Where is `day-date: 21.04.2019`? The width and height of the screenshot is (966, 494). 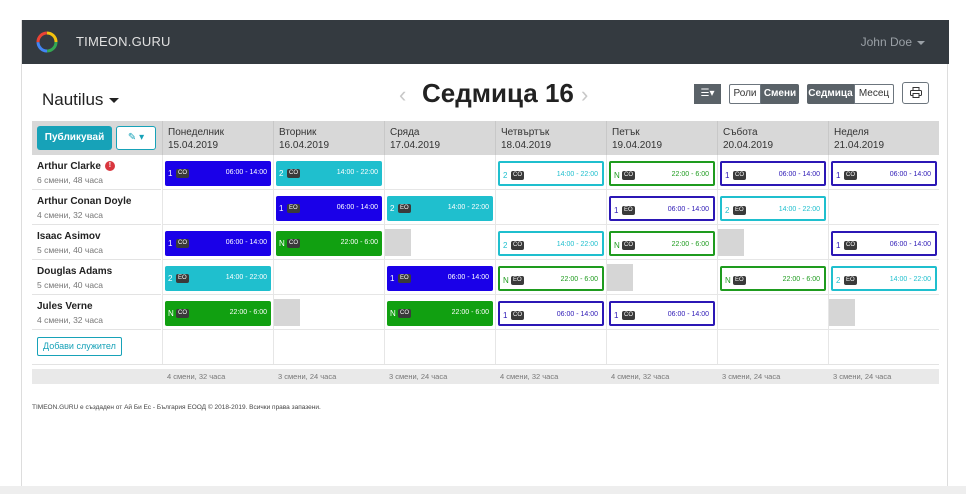 day-date: 21.04.2019 is located at coordinates (859, 145).